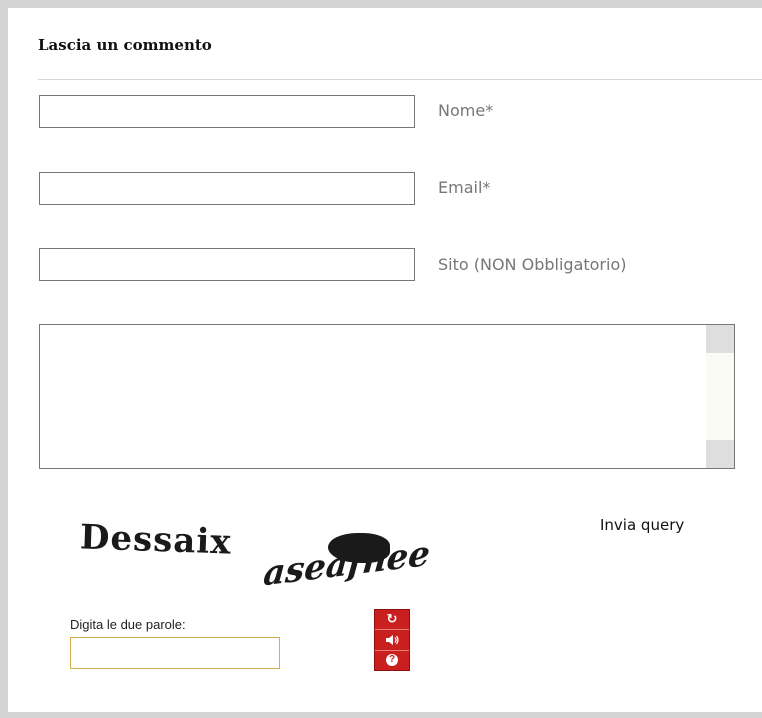 The height and width of the screenshot is (718, 762). I want to click on captcha-prompt: Digita le due parole:, so click(128, 624).